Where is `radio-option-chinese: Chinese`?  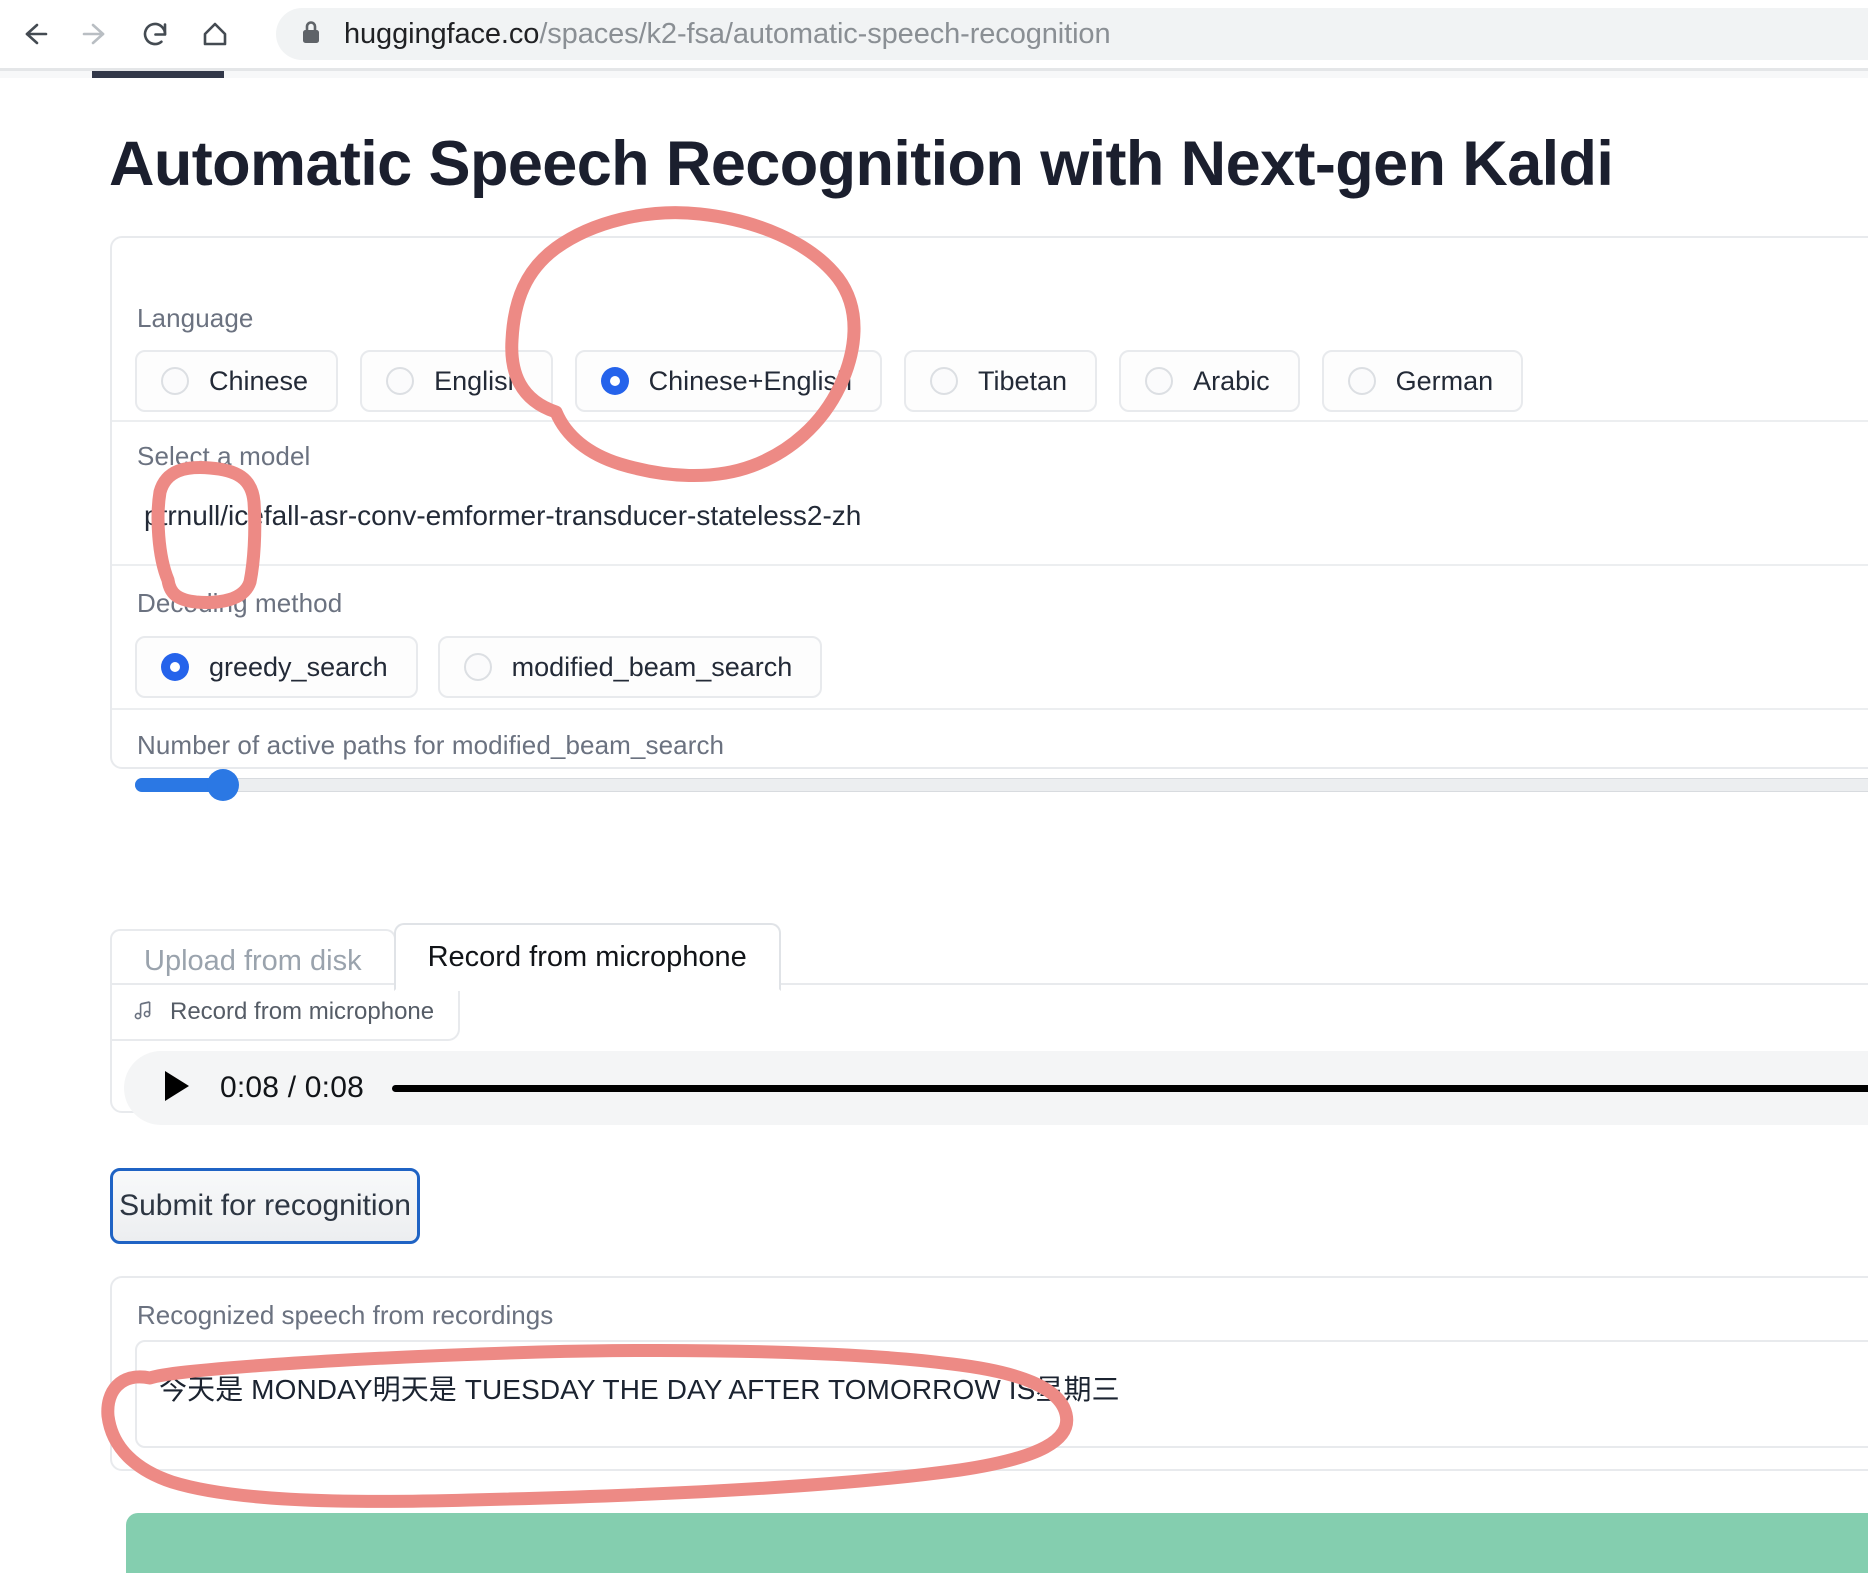
radio-option-chinese: Chinese is located at coordinates (237, 381).